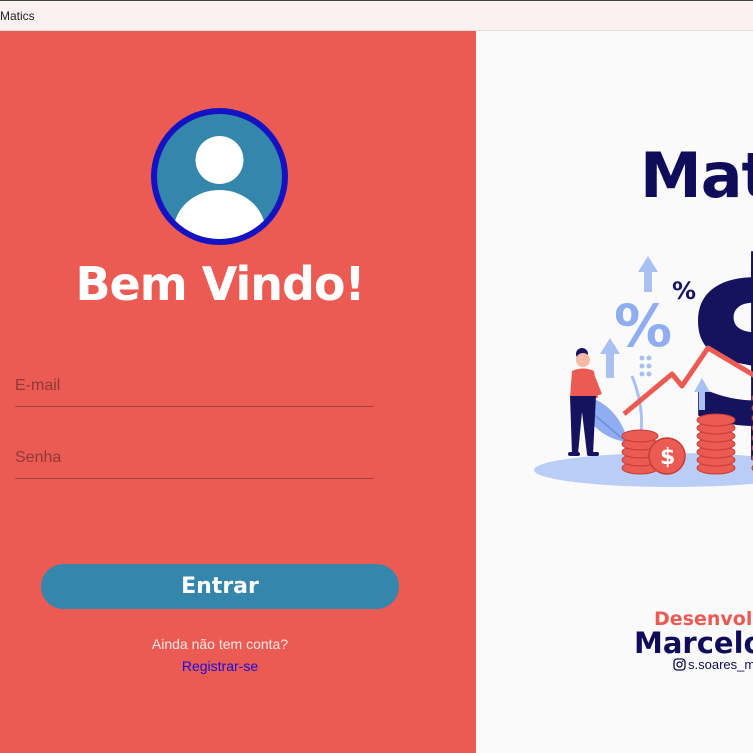 This screenshot has width=753, height=753. What do you see at coordinates (720, 664) in the screenshot?
I see `instagram-handle: s.soares_m` at bounding box center [720, 664].